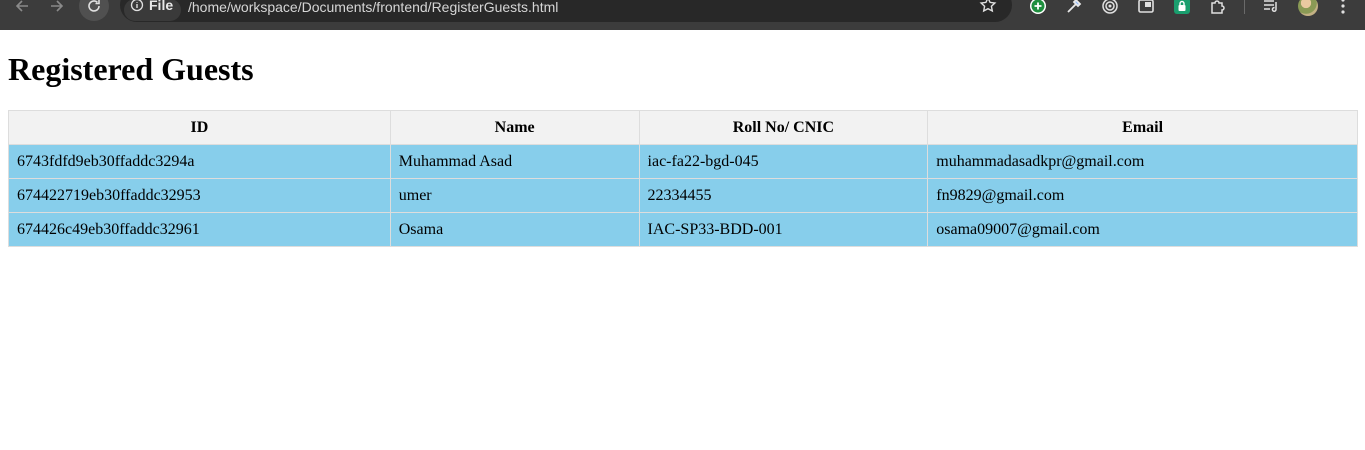  I want to click on reload-button, so click(94, 10).